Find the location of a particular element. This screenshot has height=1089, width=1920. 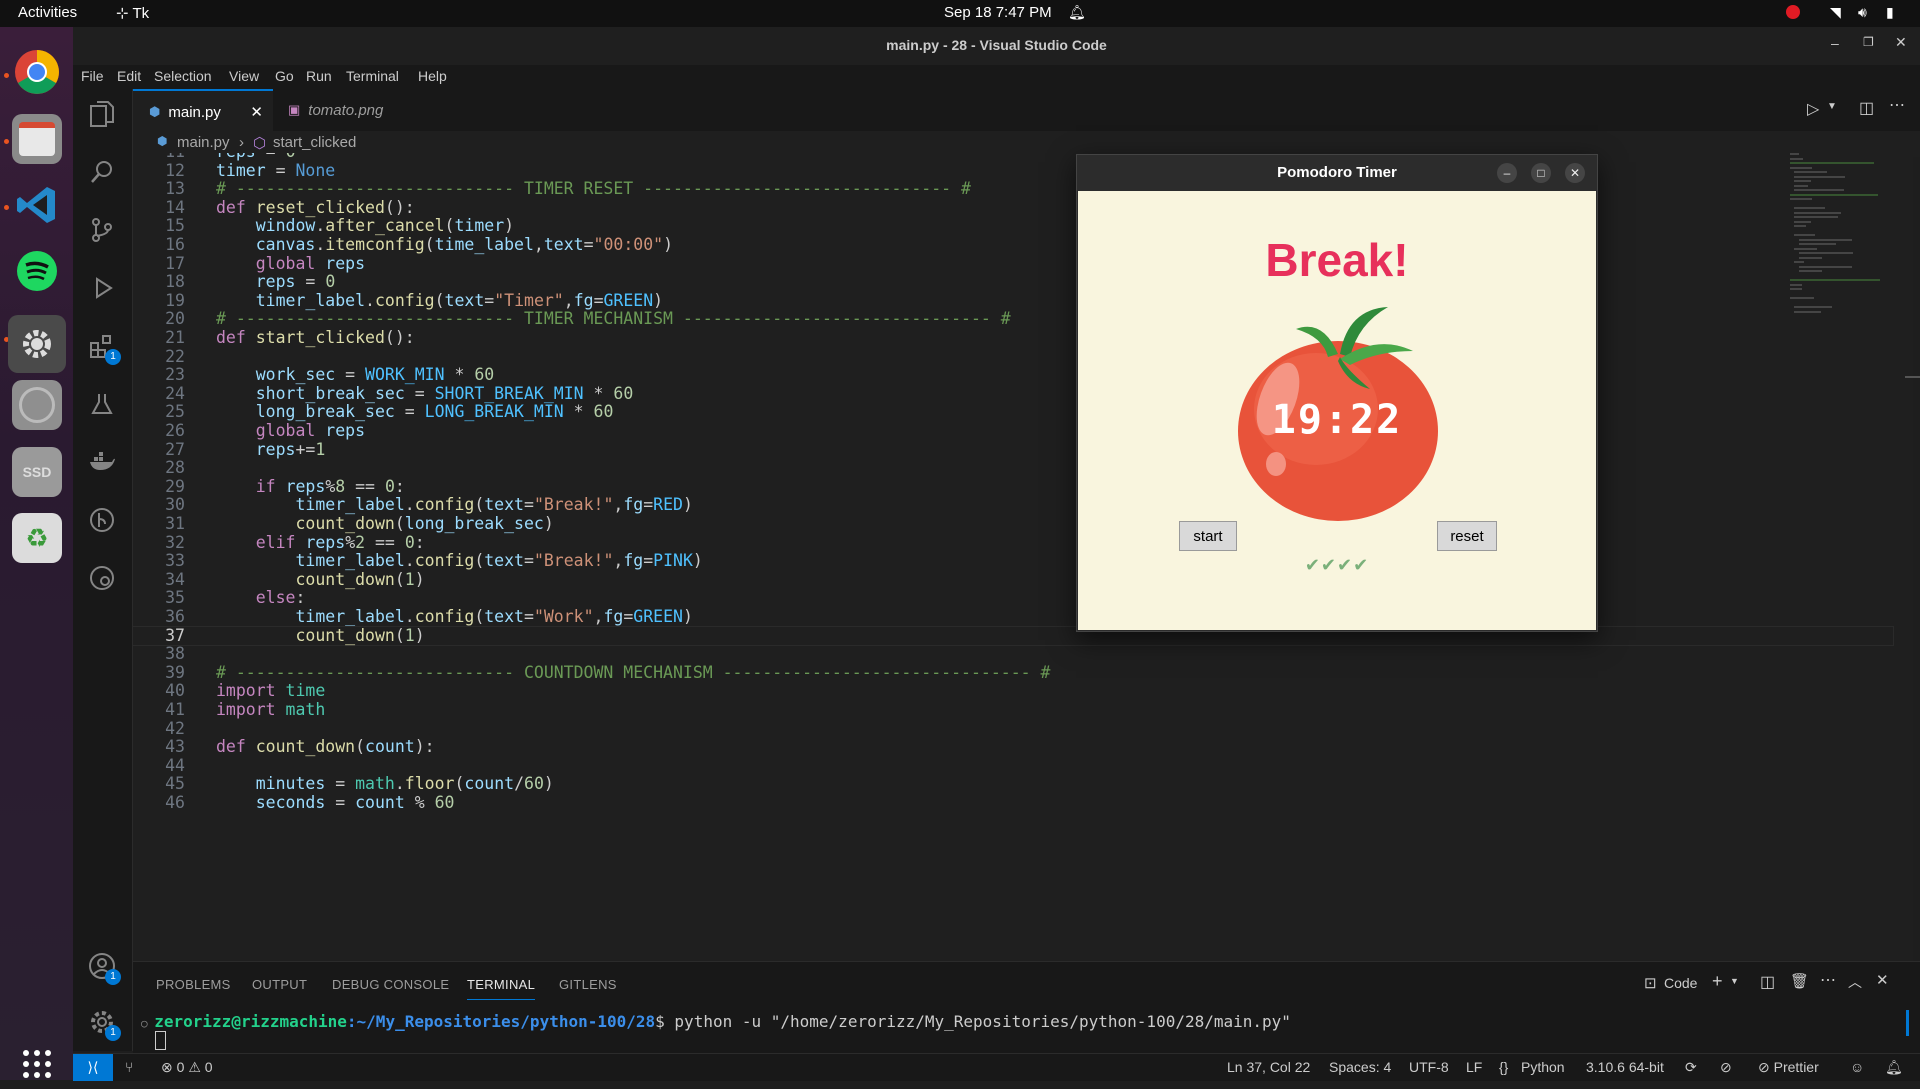

chrome-icon is located at coordinates (37, 72).